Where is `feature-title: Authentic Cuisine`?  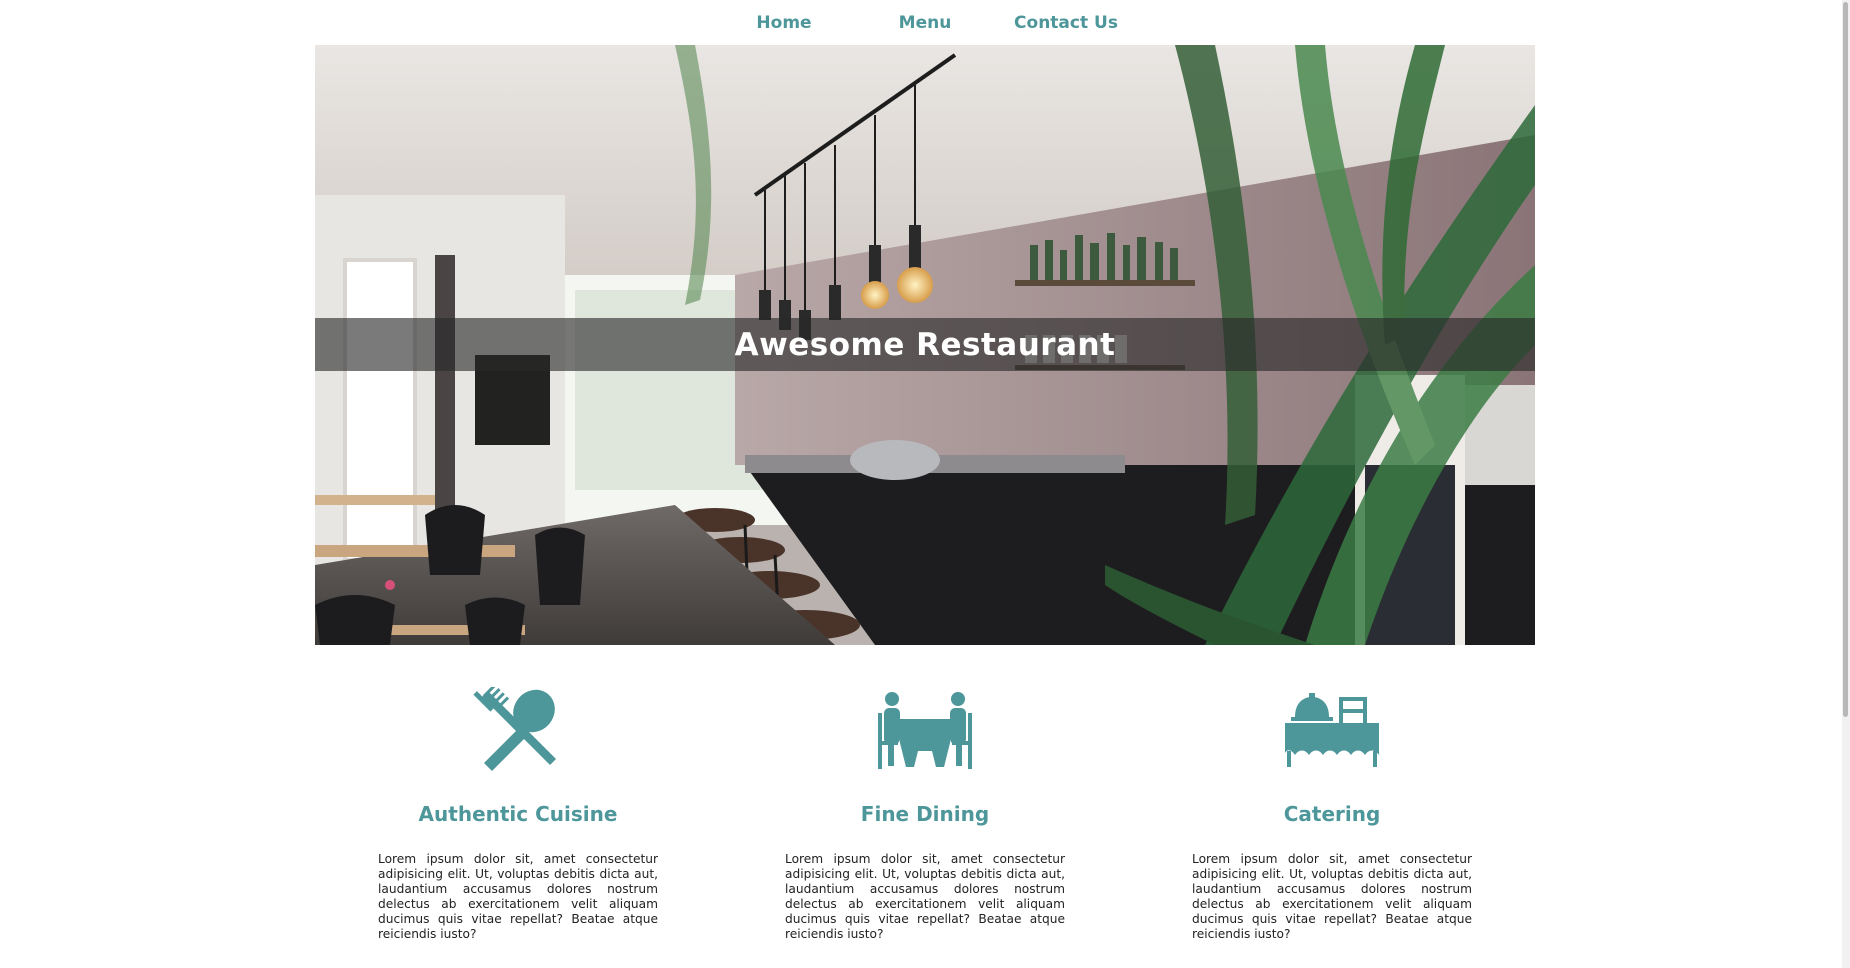 feature-title: Authentic Cuisine is located at coordinates (518, 814).